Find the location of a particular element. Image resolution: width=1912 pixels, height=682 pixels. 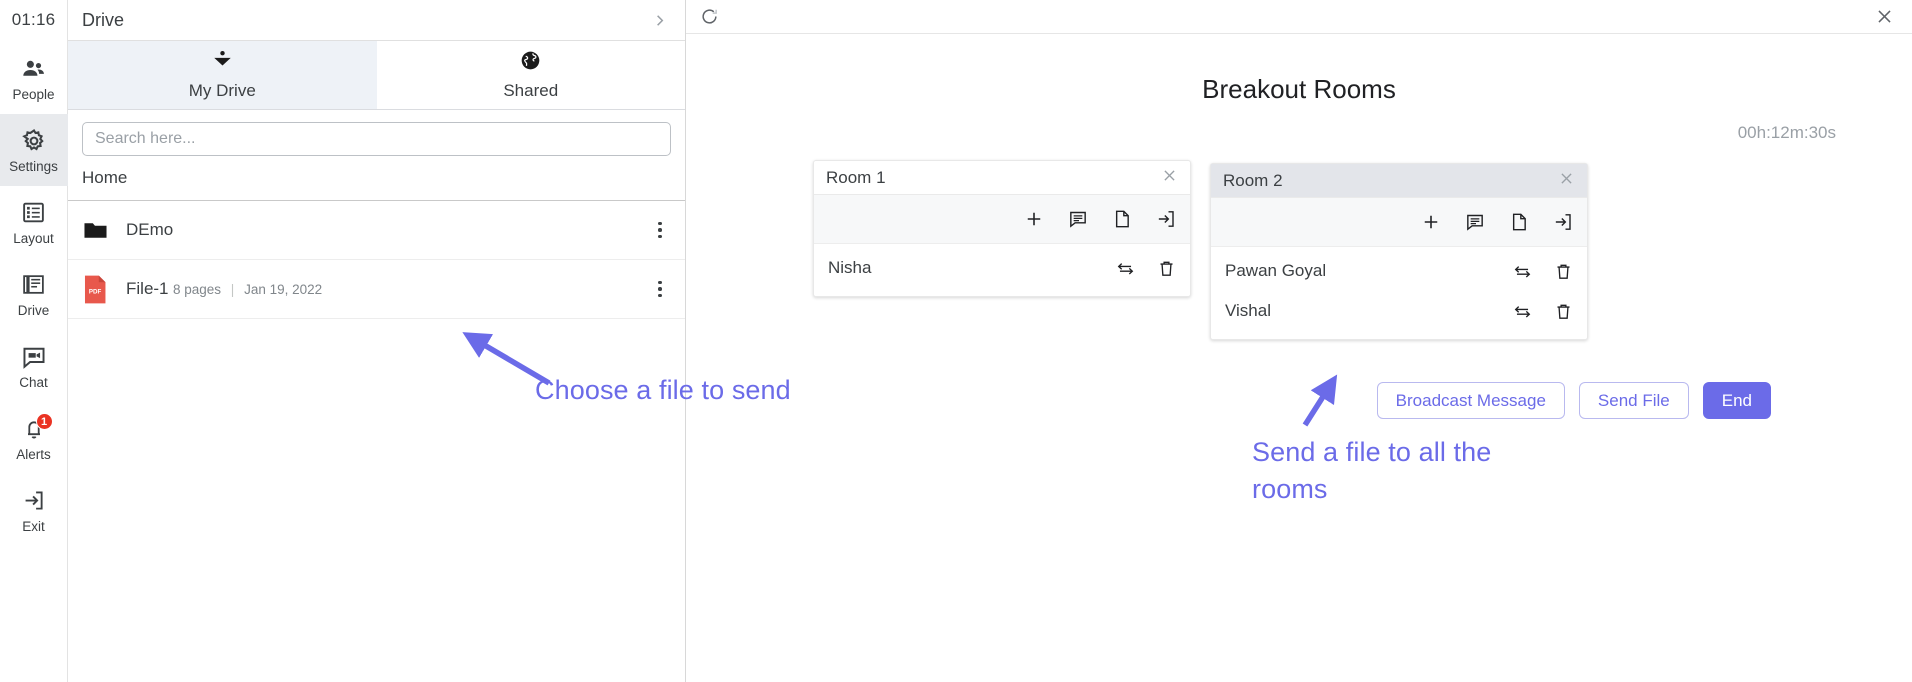

rail-item-exit: Exit is located at coordinates (34, 510).